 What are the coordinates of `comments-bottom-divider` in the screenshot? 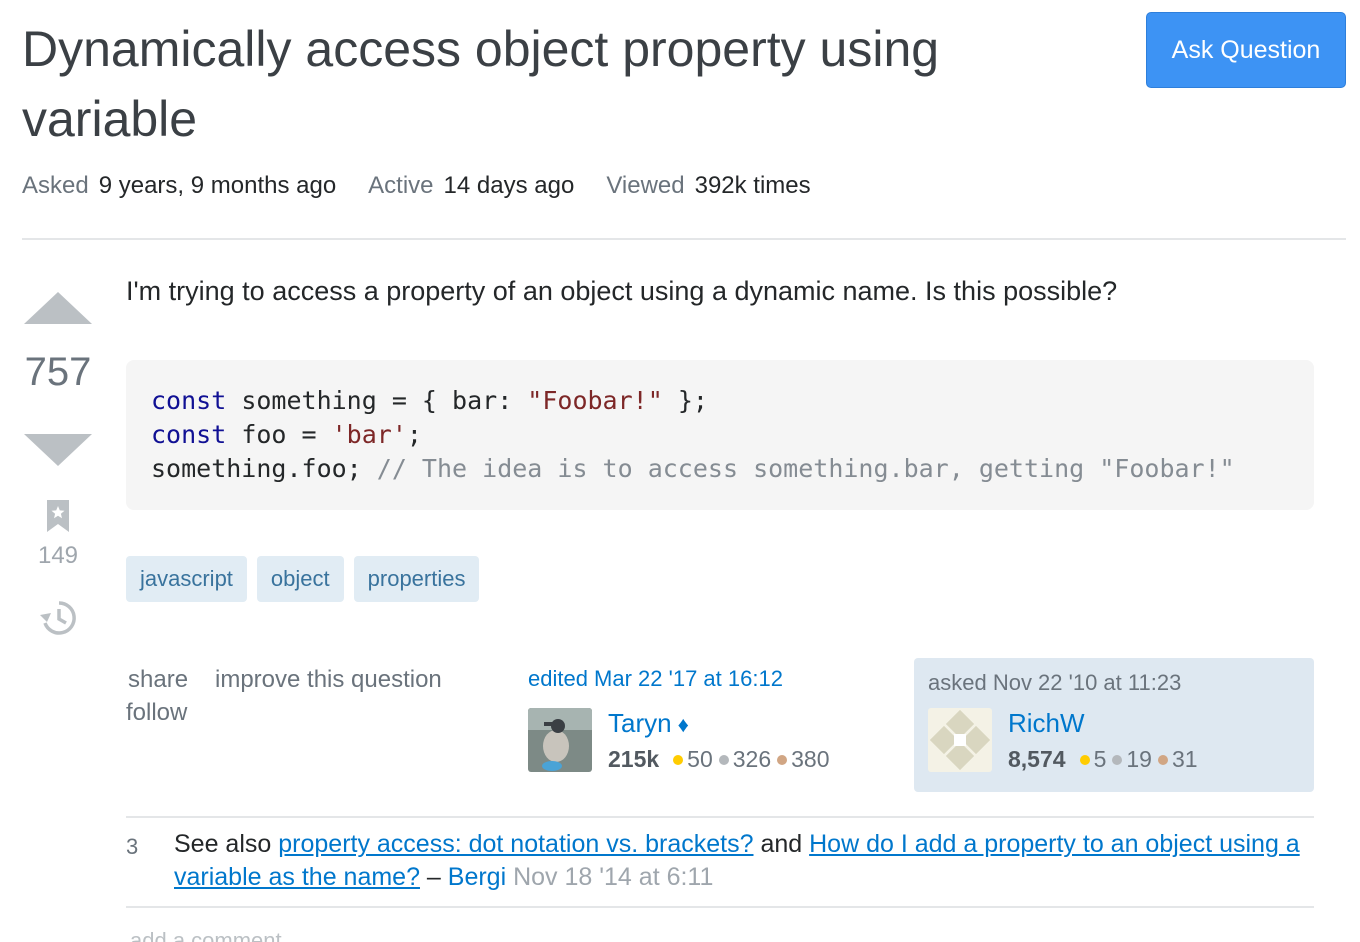 It's located at (720, 907).